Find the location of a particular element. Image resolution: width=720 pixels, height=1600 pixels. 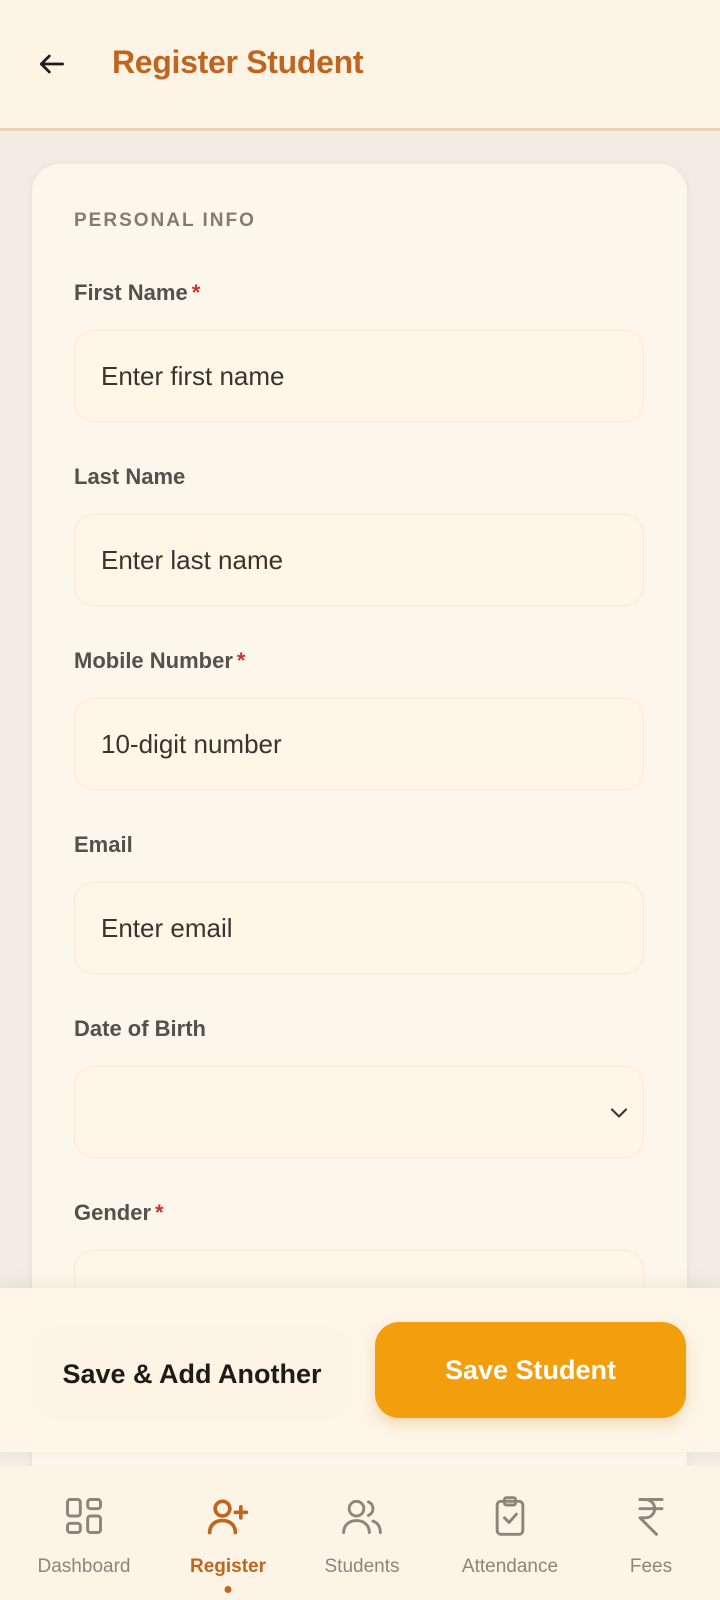

nav-item-attendance: Attendance is located at coordinates (510, 1533).